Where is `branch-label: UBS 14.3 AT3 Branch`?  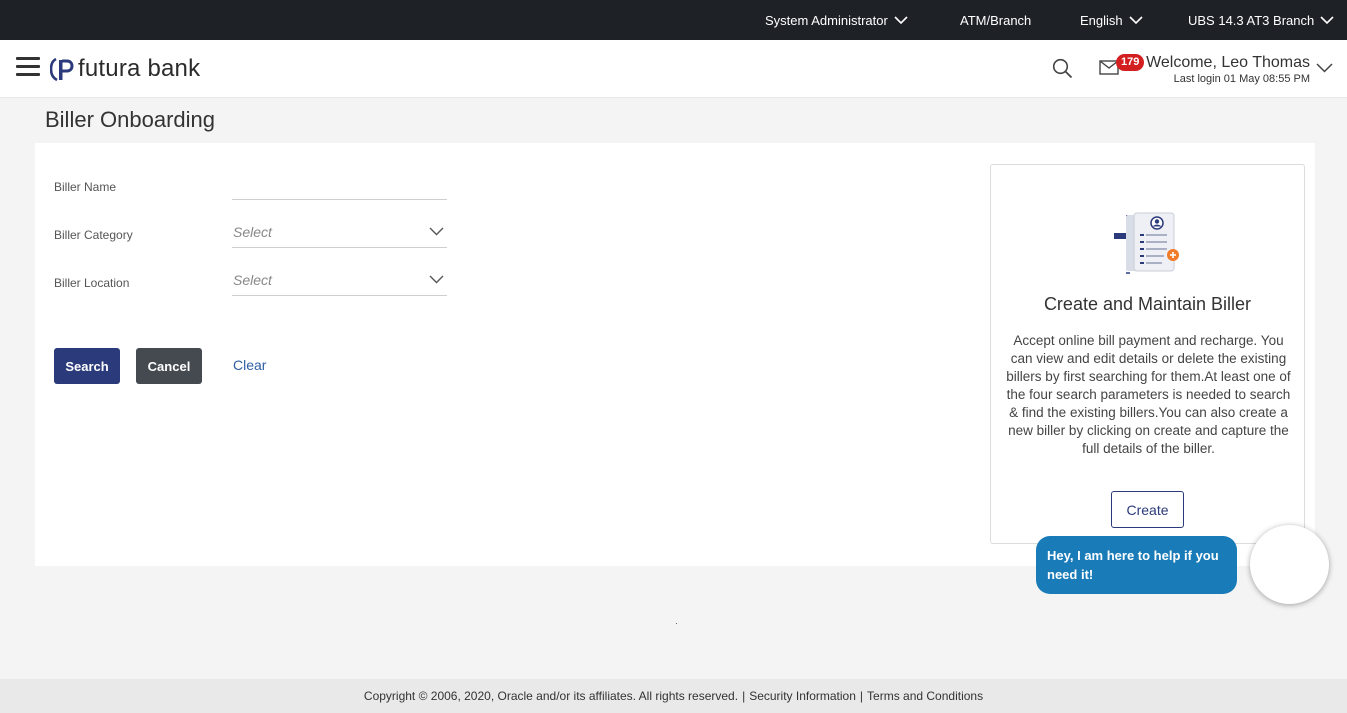 branch-label: UBS 14.3 AT3 Branch is located at coordinates (1251, 20).